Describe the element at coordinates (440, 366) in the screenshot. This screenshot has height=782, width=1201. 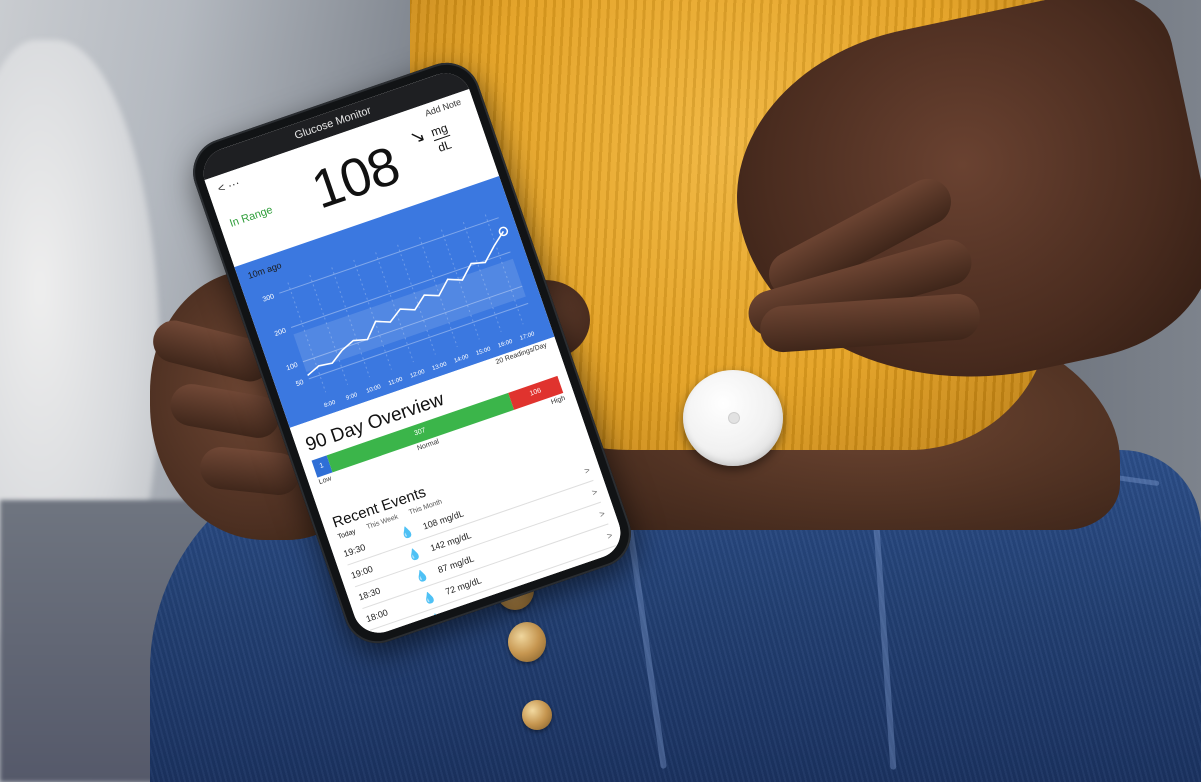
I see `x-tick-label: 13:00` at that location.